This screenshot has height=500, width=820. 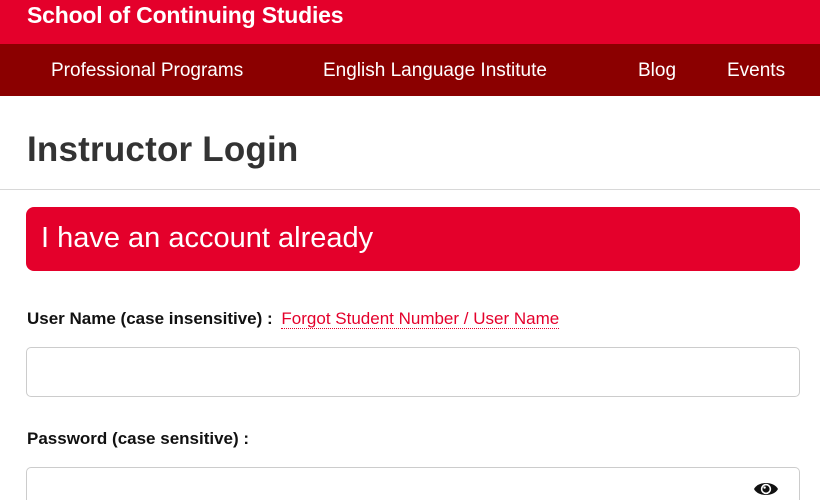 I want to click on password-label: Password (case sensitive) :, so click(x=138, y=438).